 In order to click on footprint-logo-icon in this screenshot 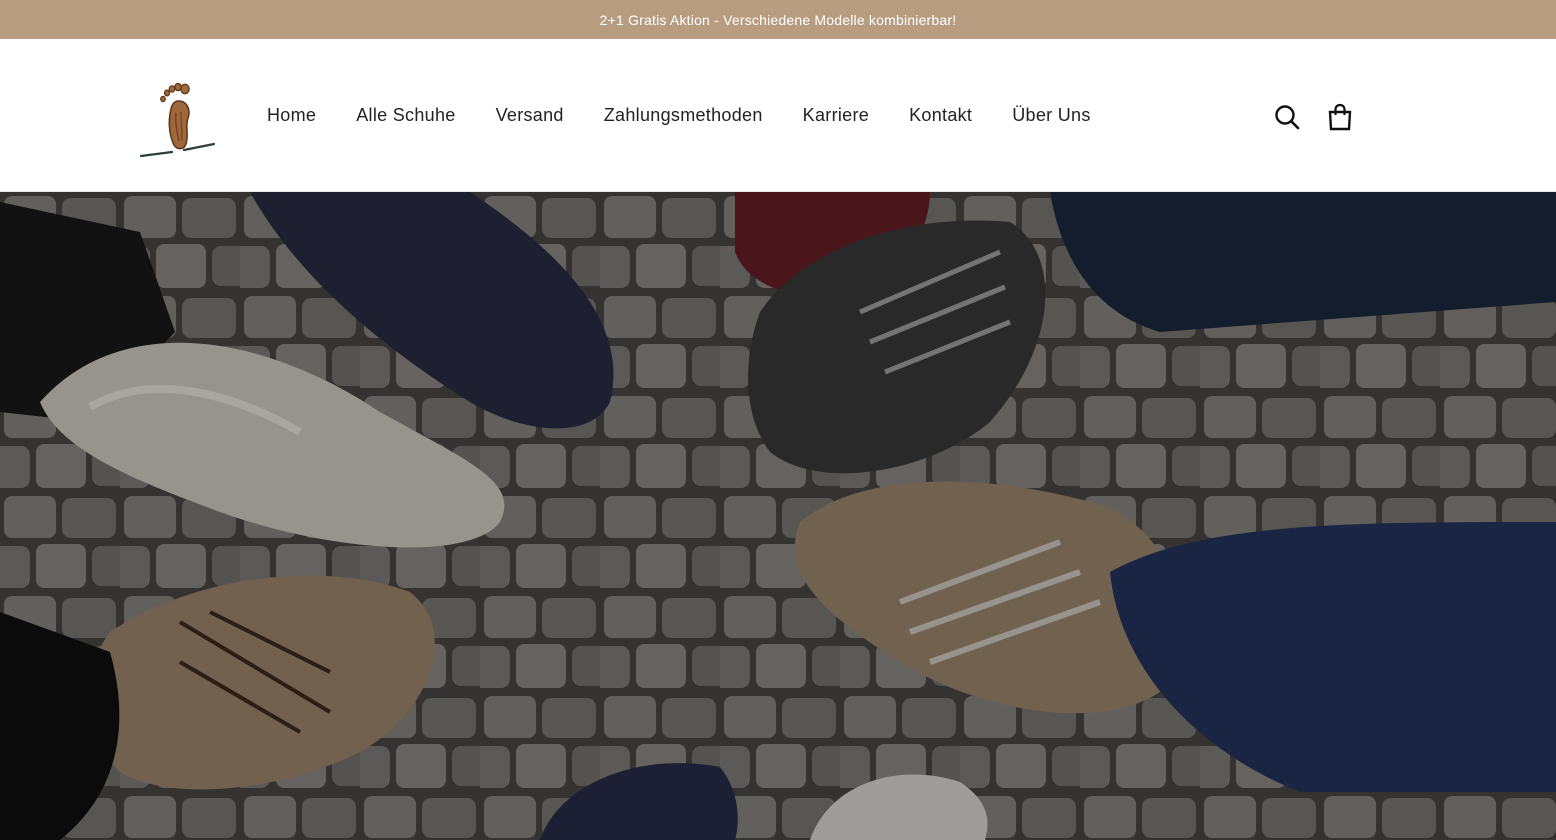, I will do `click(177, 120)`.